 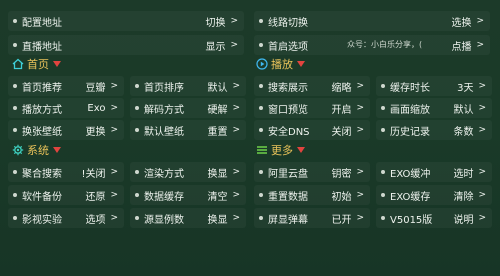 What do you see at coordinates (282, 150) in the screenshot?
I see `section-title: 更多` at bounding box center [282, 150].